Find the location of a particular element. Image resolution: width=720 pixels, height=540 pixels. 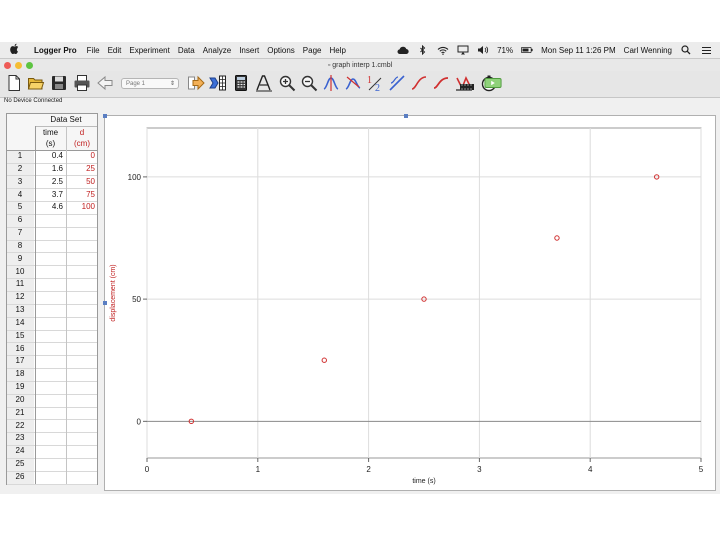

table-row: 2 1.6 25 is located at coordinates (52, 170).